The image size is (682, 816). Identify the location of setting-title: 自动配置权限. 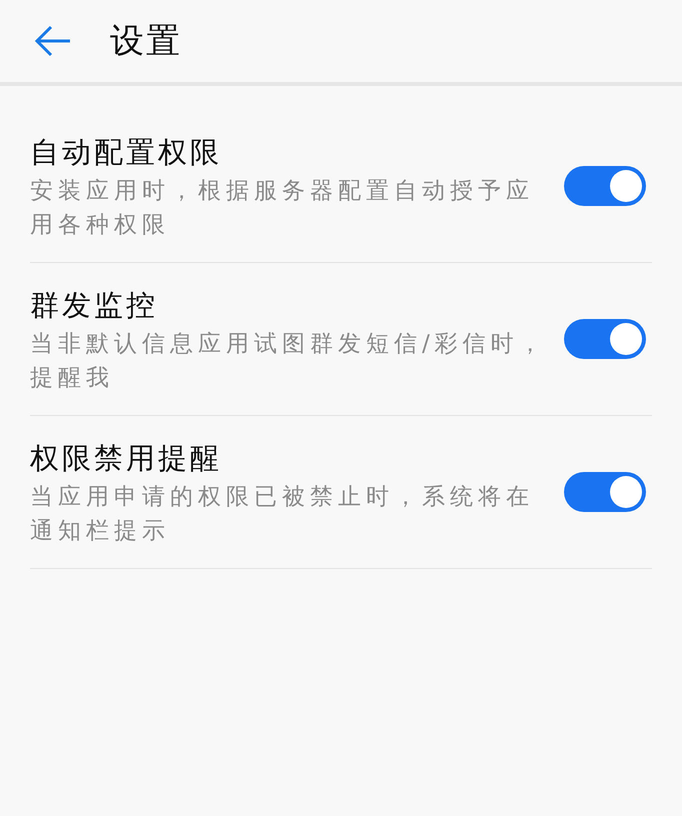
(126, 152).